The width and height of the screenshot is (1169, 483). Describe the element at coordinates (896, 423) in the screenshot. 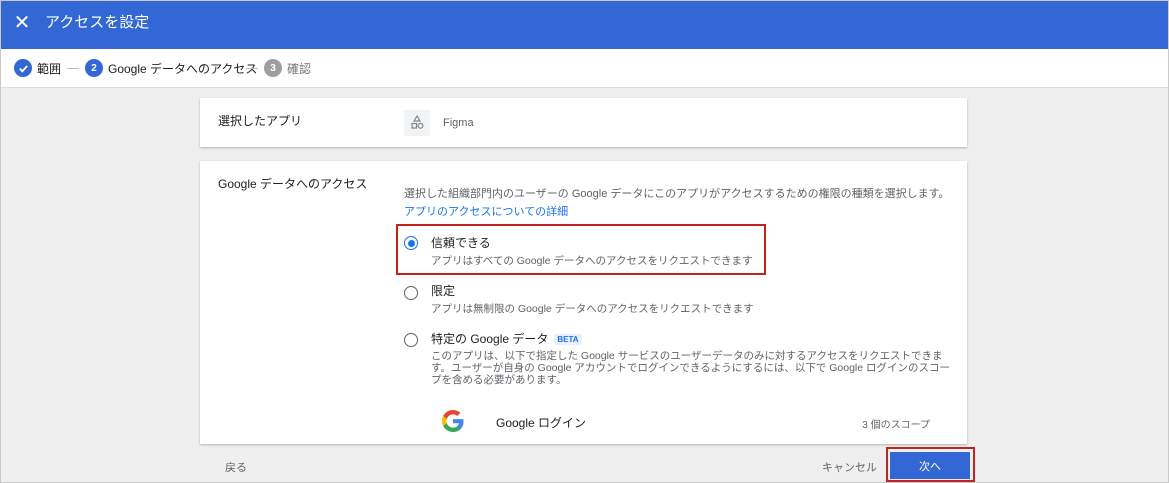

I see `google-signin-scope-count: 3 個のスコープ` at that location.